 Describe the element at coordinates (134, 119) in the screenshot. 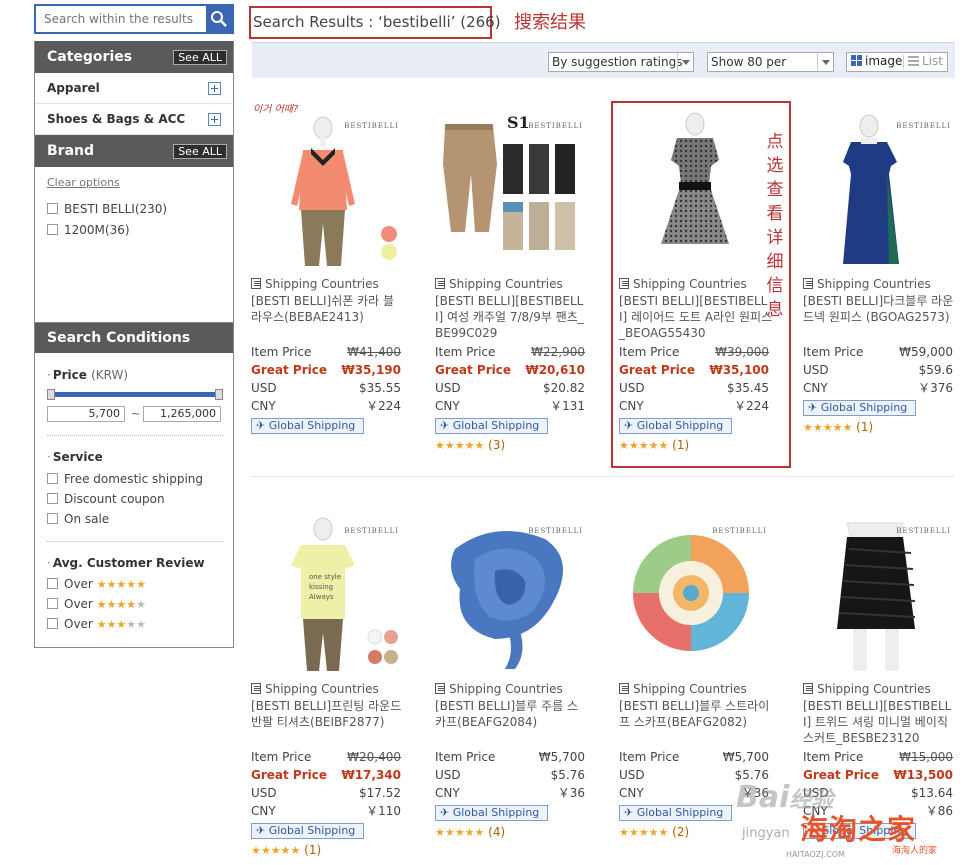

I see `category-item-shoes-bags: Shoes & Bags & ACC` at that location.